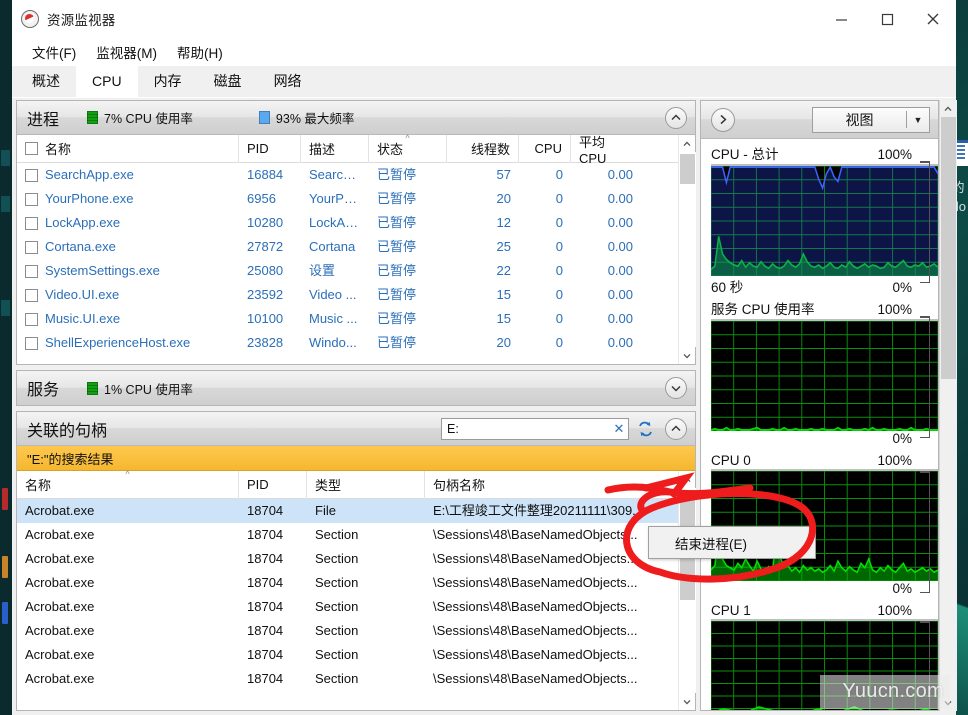 The image size is (968, 715). What do you see at coordinates (347, 199) in the screenshot?
I see `table-row: YourPhone.exe 6956 YourPh... 已暂停 20 0 0.00` at bounding box center [347, 199].